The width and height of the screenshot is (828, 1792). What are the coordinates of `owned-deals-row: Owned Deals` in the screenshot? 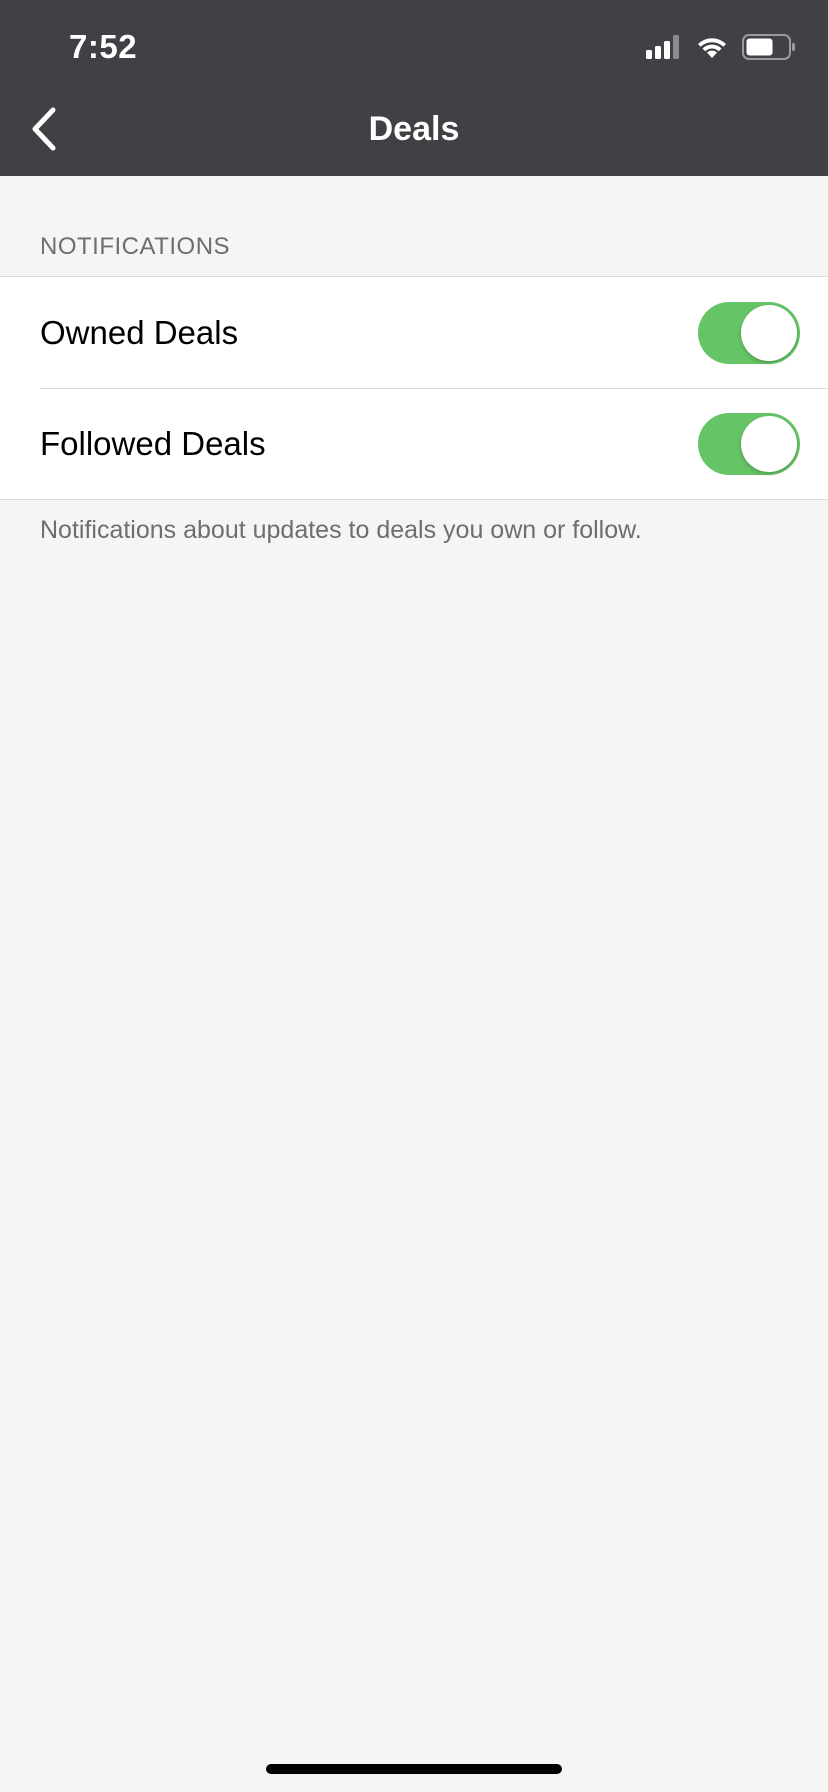 It's located at (414, 332).